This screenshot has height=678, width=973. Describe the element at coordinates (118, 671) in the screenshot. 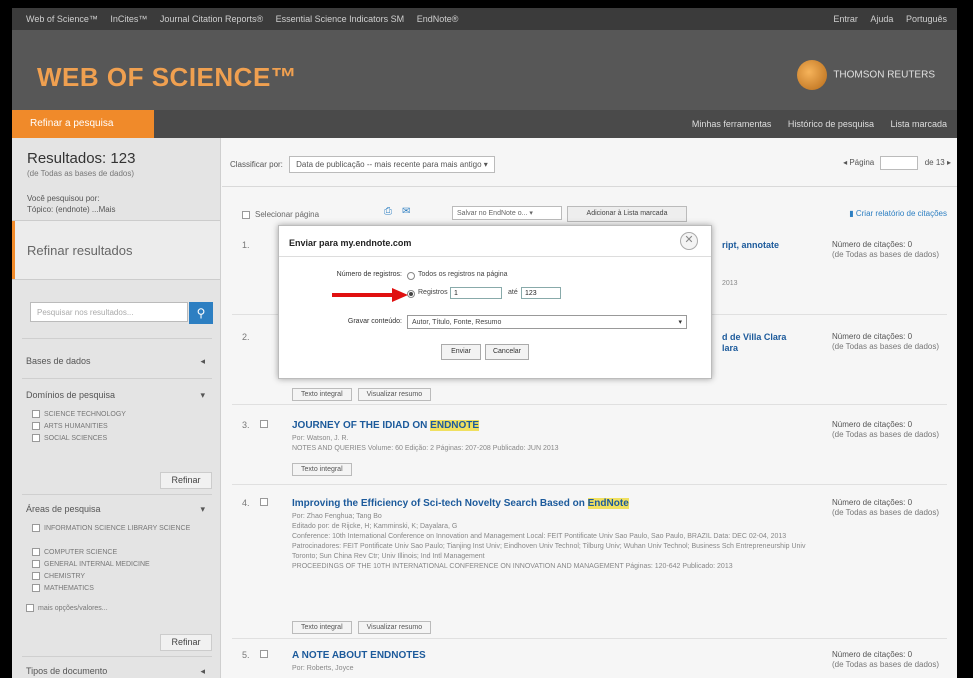

I see `section-document-types: Tipos de documento ◂` at that location.